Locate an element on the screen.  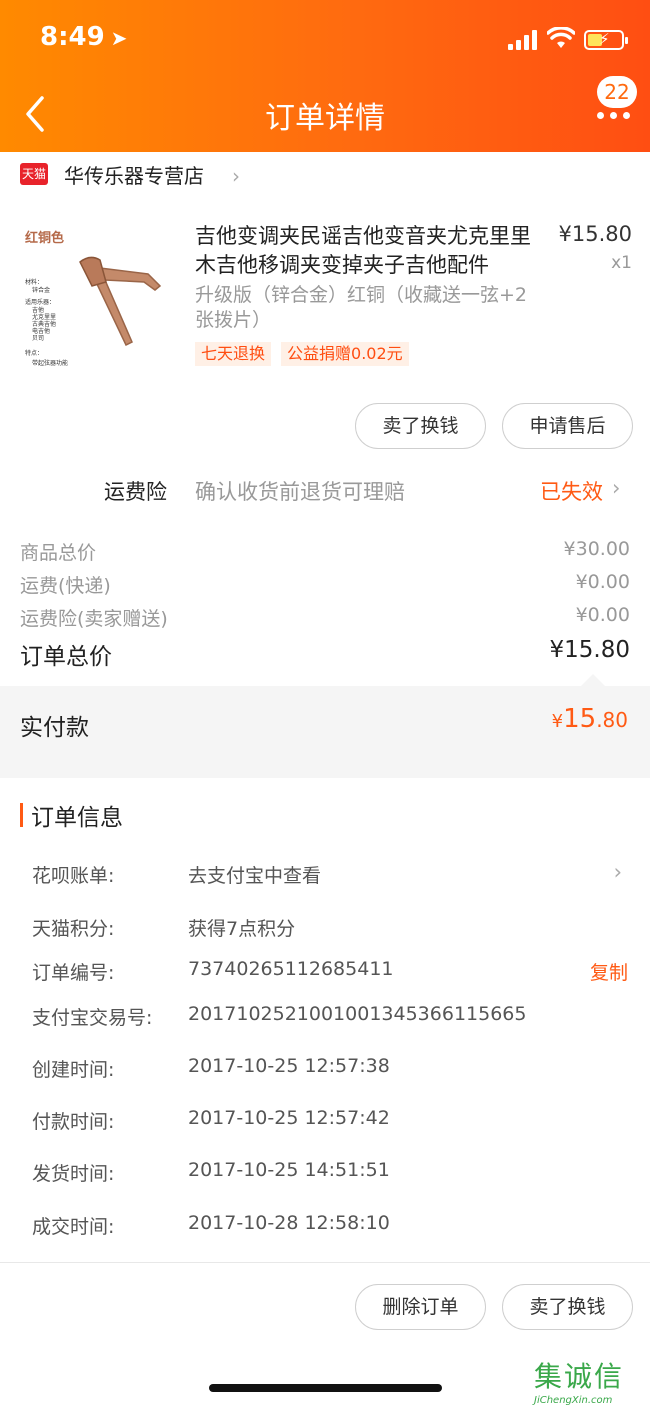
sell-for-cash-bottom-button: 卖了换钱 is located at coordinates (567, 1307).